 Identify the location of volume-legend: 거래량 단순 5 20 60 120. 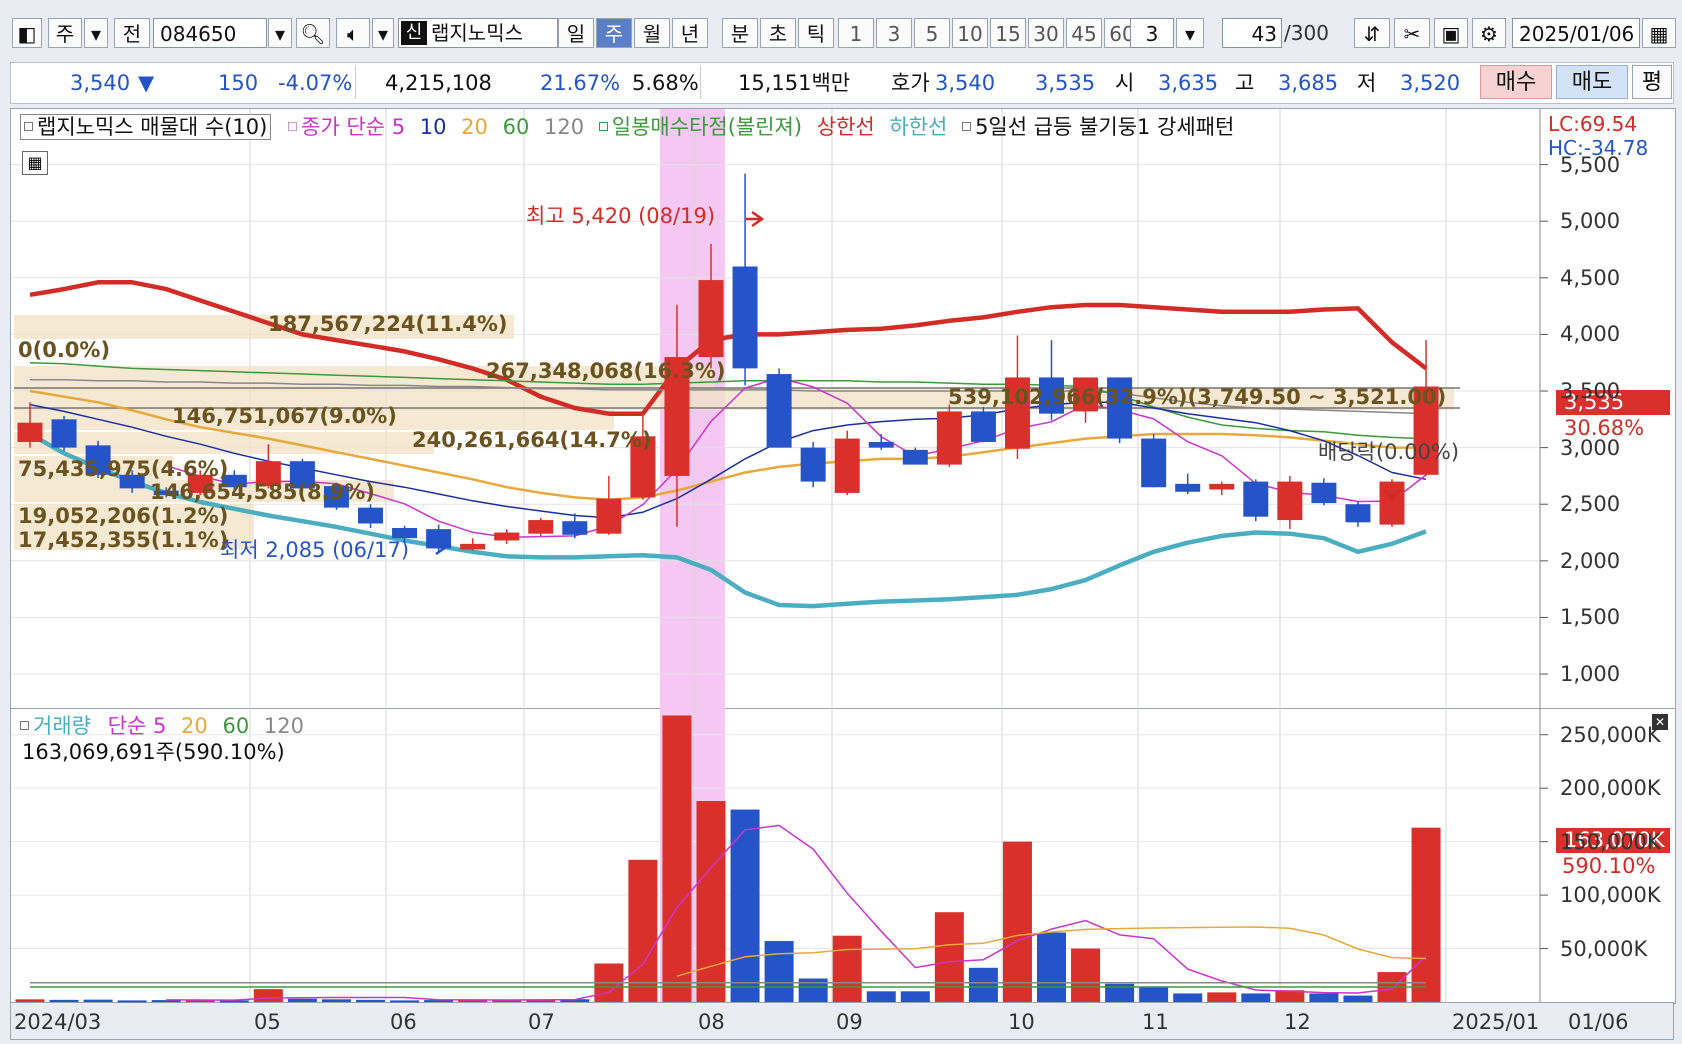
(162, 726).